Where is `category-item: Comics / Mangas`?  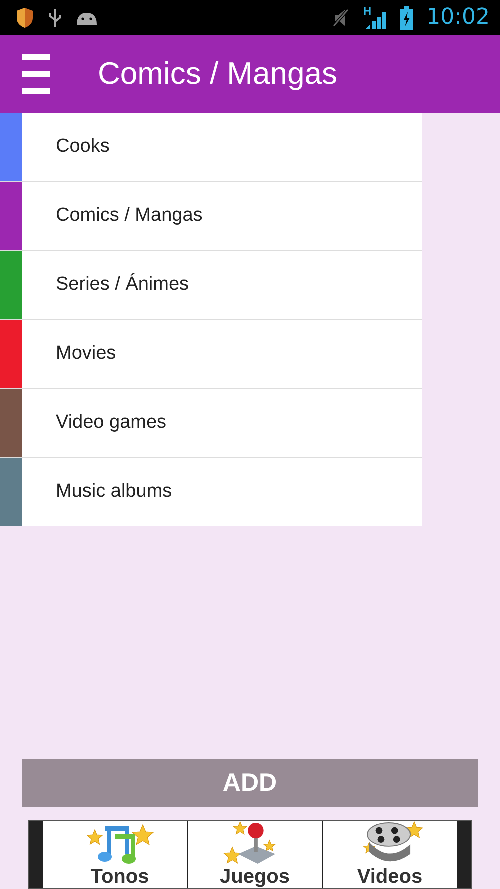
category-item: Comics / Mangas is located at coordinates (211, 216).